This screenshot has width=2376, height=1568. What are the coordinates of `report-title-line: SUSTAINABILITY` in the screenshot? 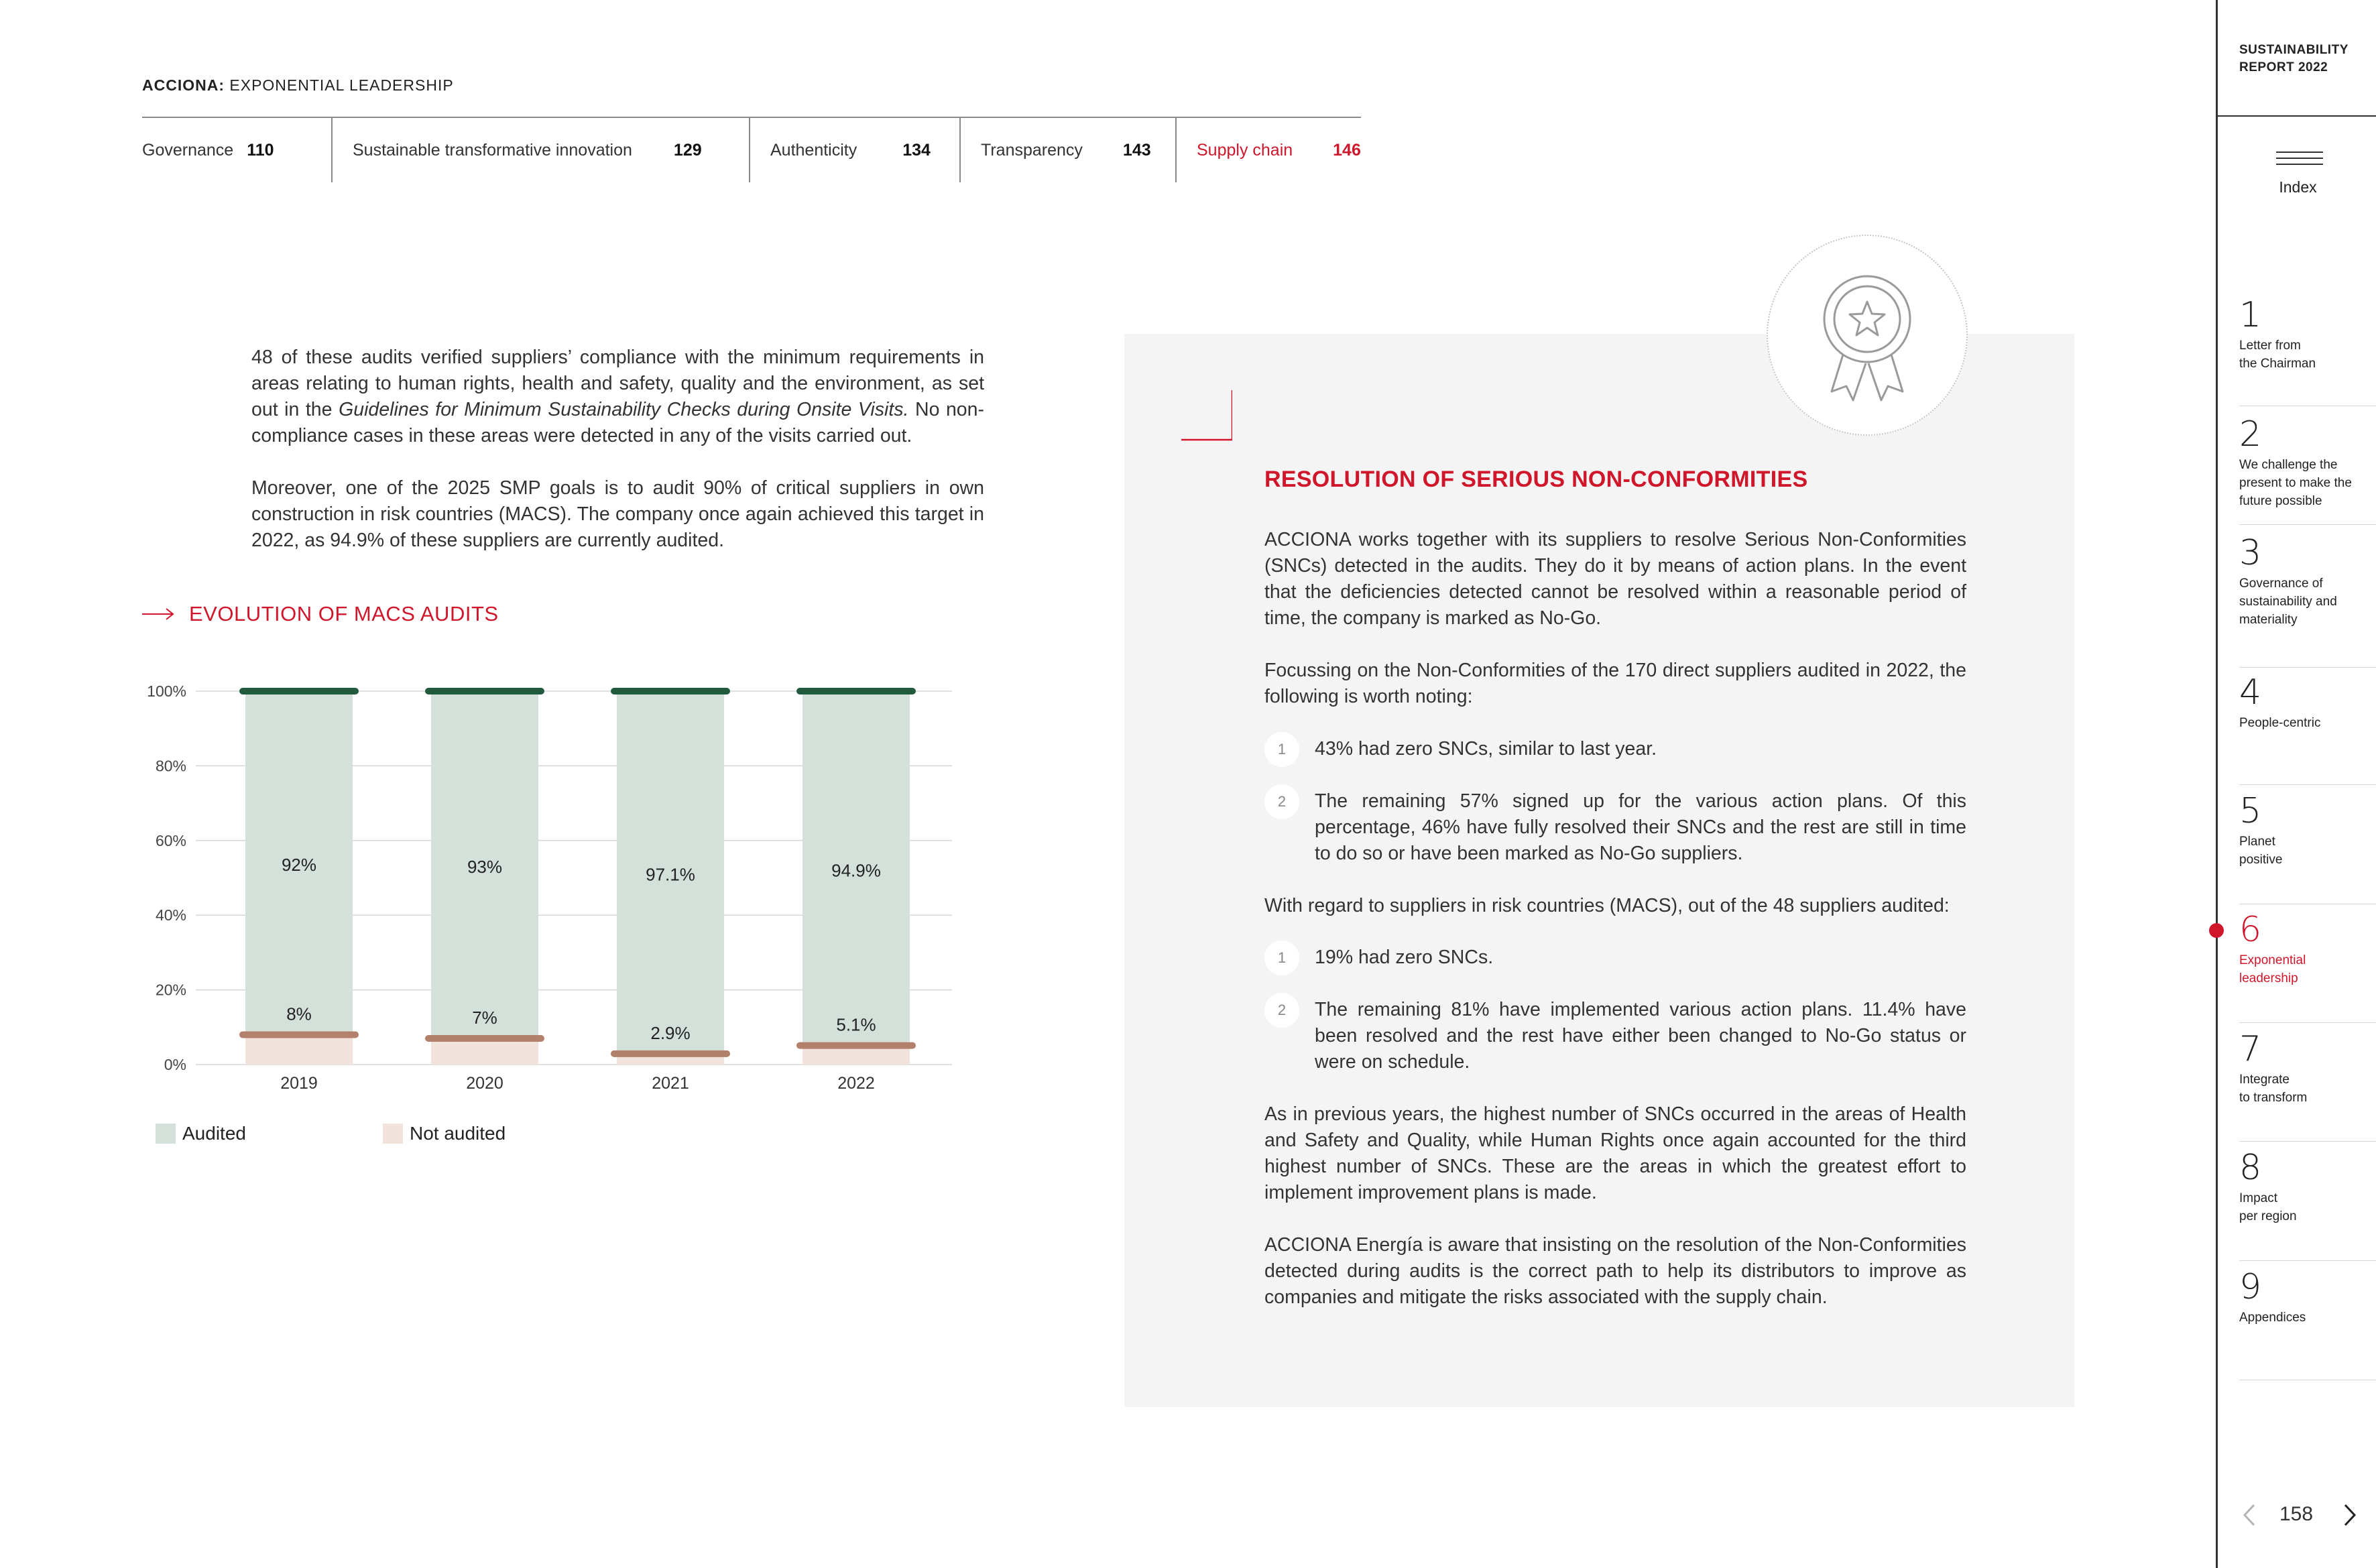 It's located at (2294, 50).